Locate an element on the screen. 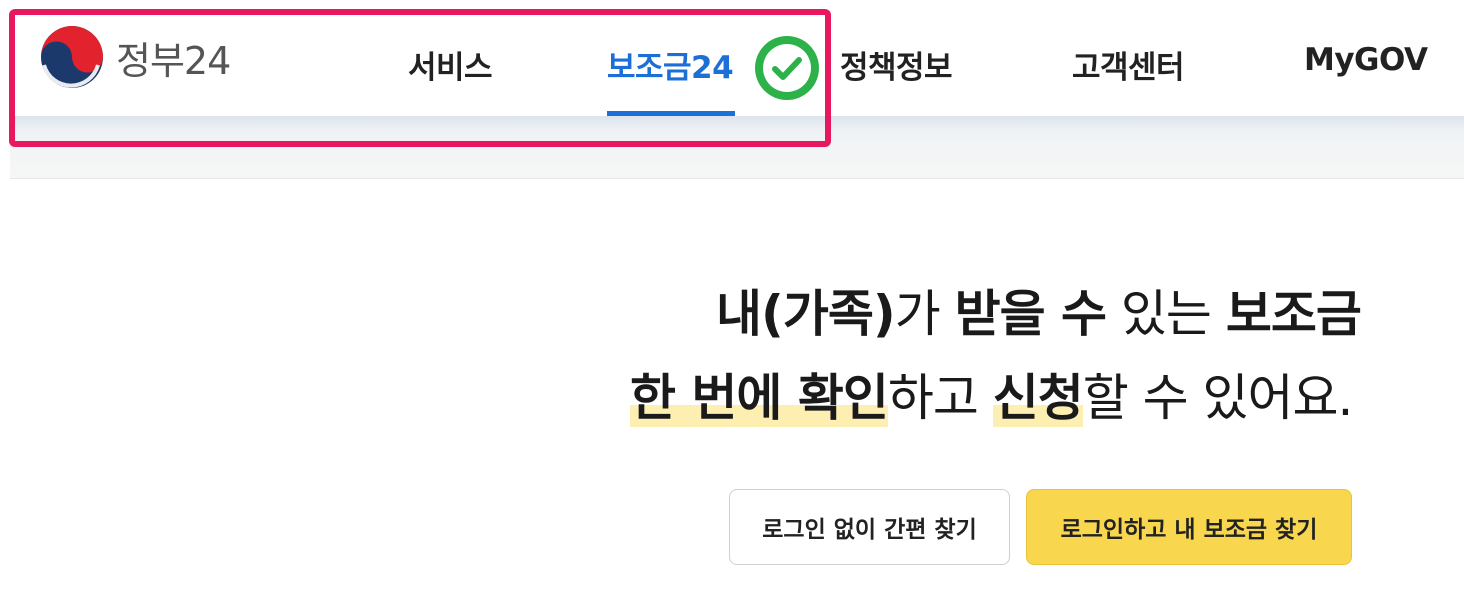 This screenshot has height=590, width=1464. hero-text-can-receive: 받을 수 is located at coordinates (1030, 314).